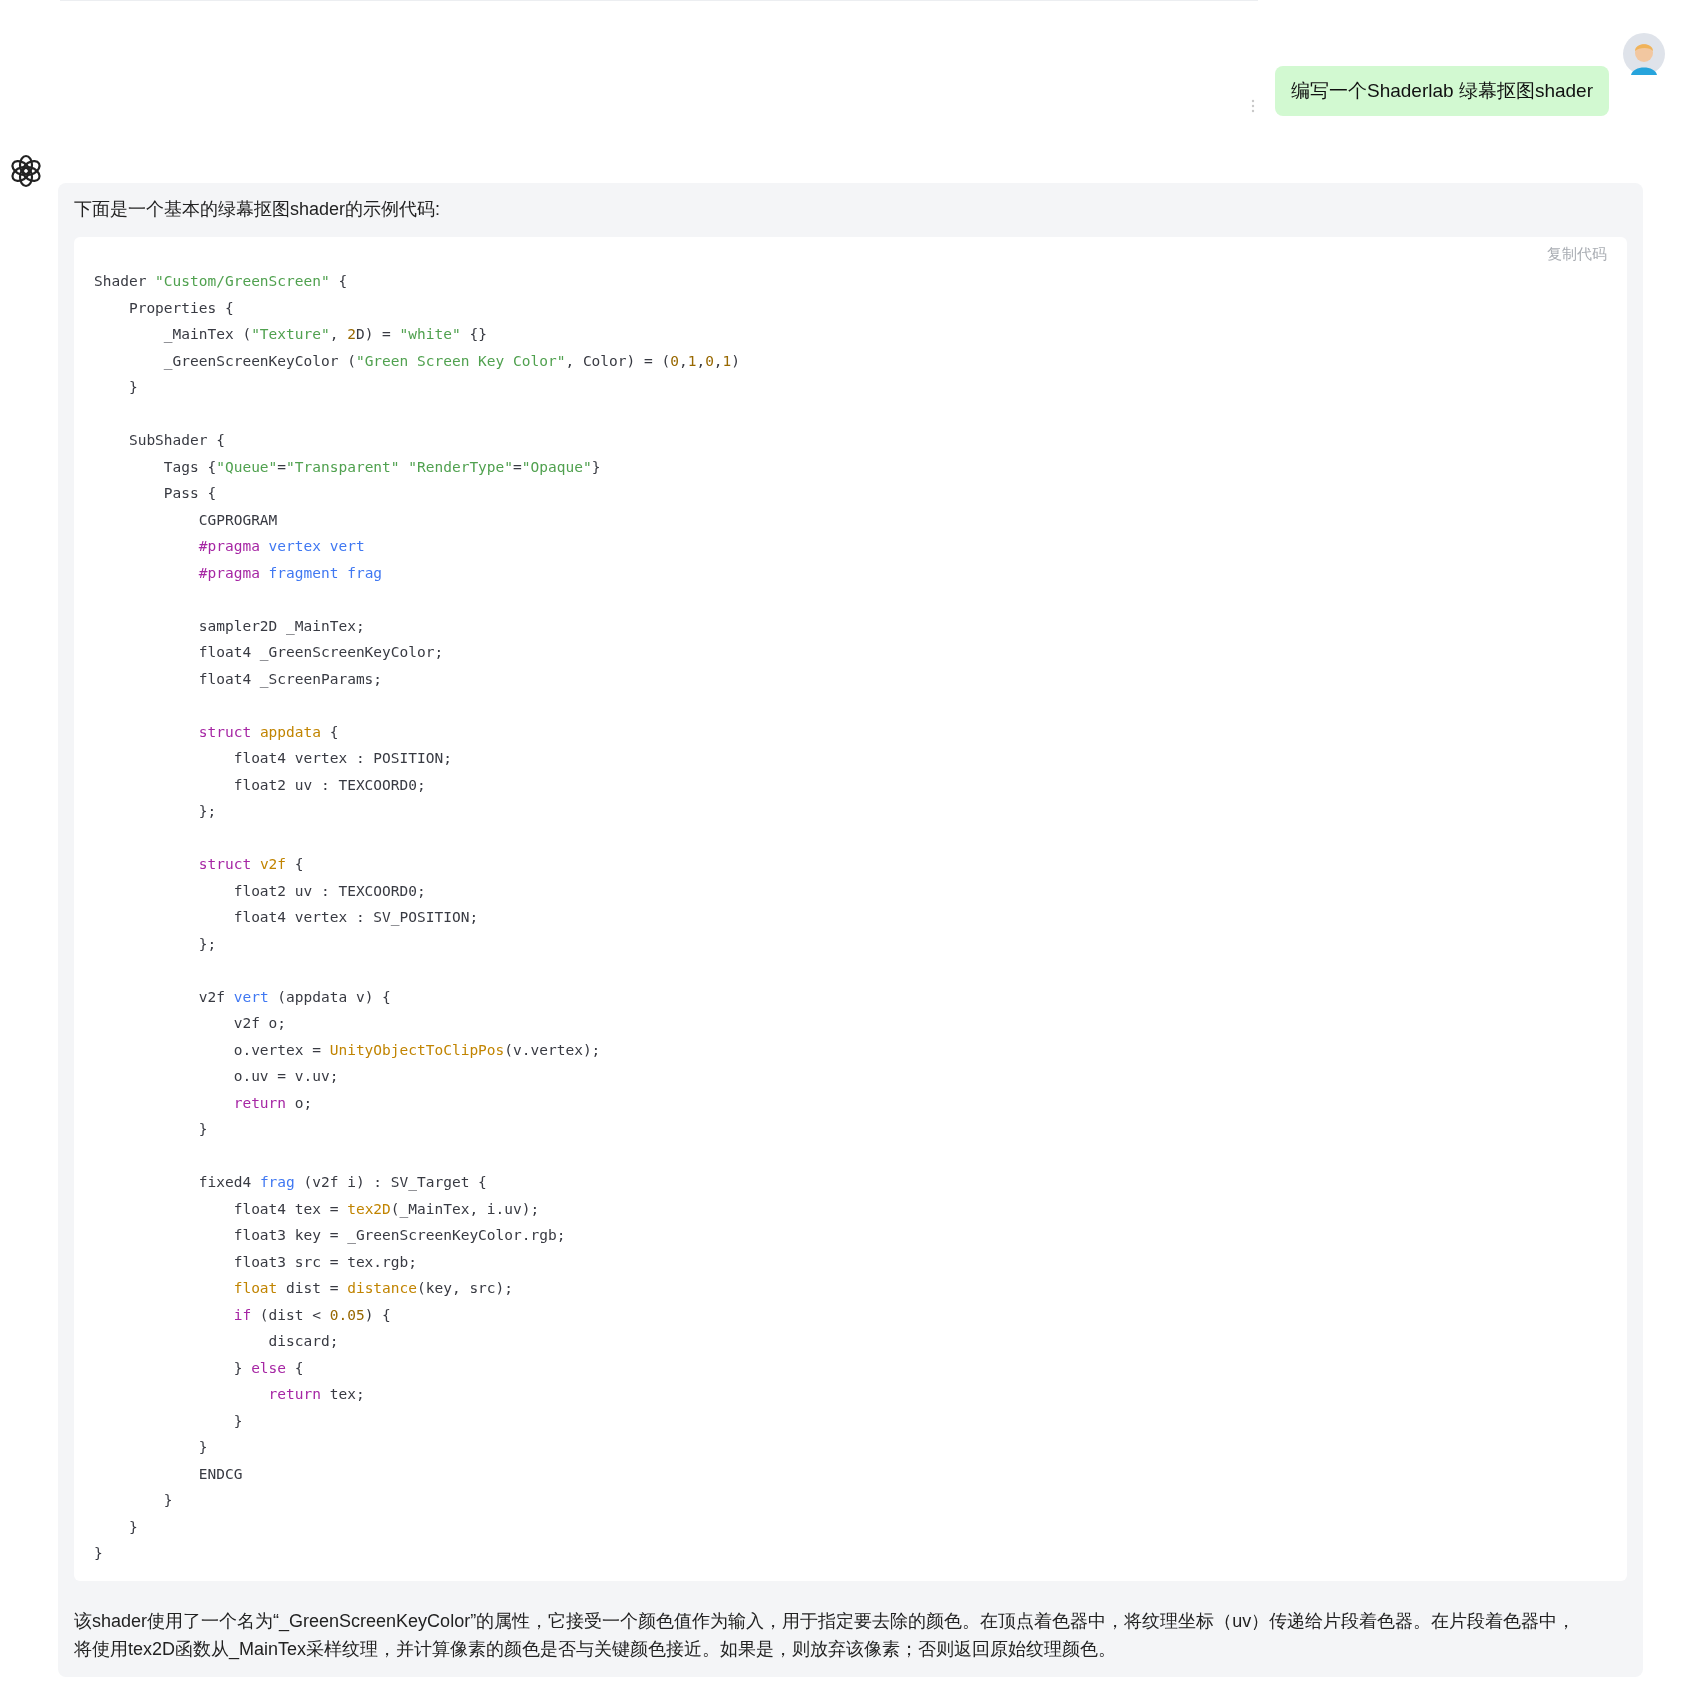 This screenshot has height=1693, width=1699. Describe the element at coordinates (303, 1341) in the screenshot. I see `code-line: discard;` at that location.